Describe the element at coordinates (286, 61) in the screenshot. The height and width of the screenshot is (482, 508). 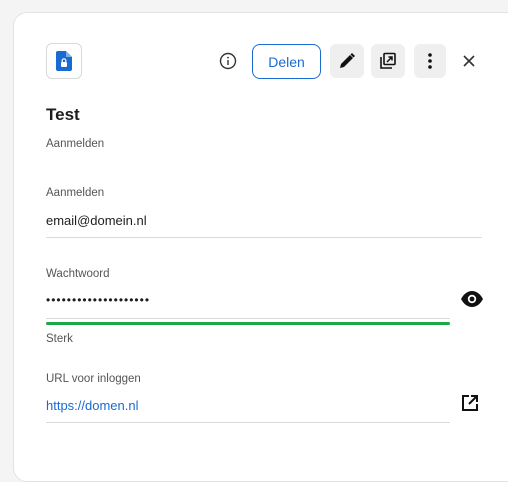
I see `share-button: Delen` at that location.